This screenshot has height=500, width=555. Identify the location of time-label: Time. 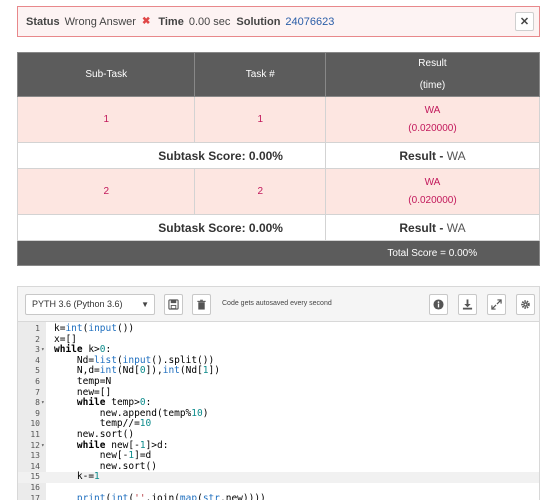
(171, 21).